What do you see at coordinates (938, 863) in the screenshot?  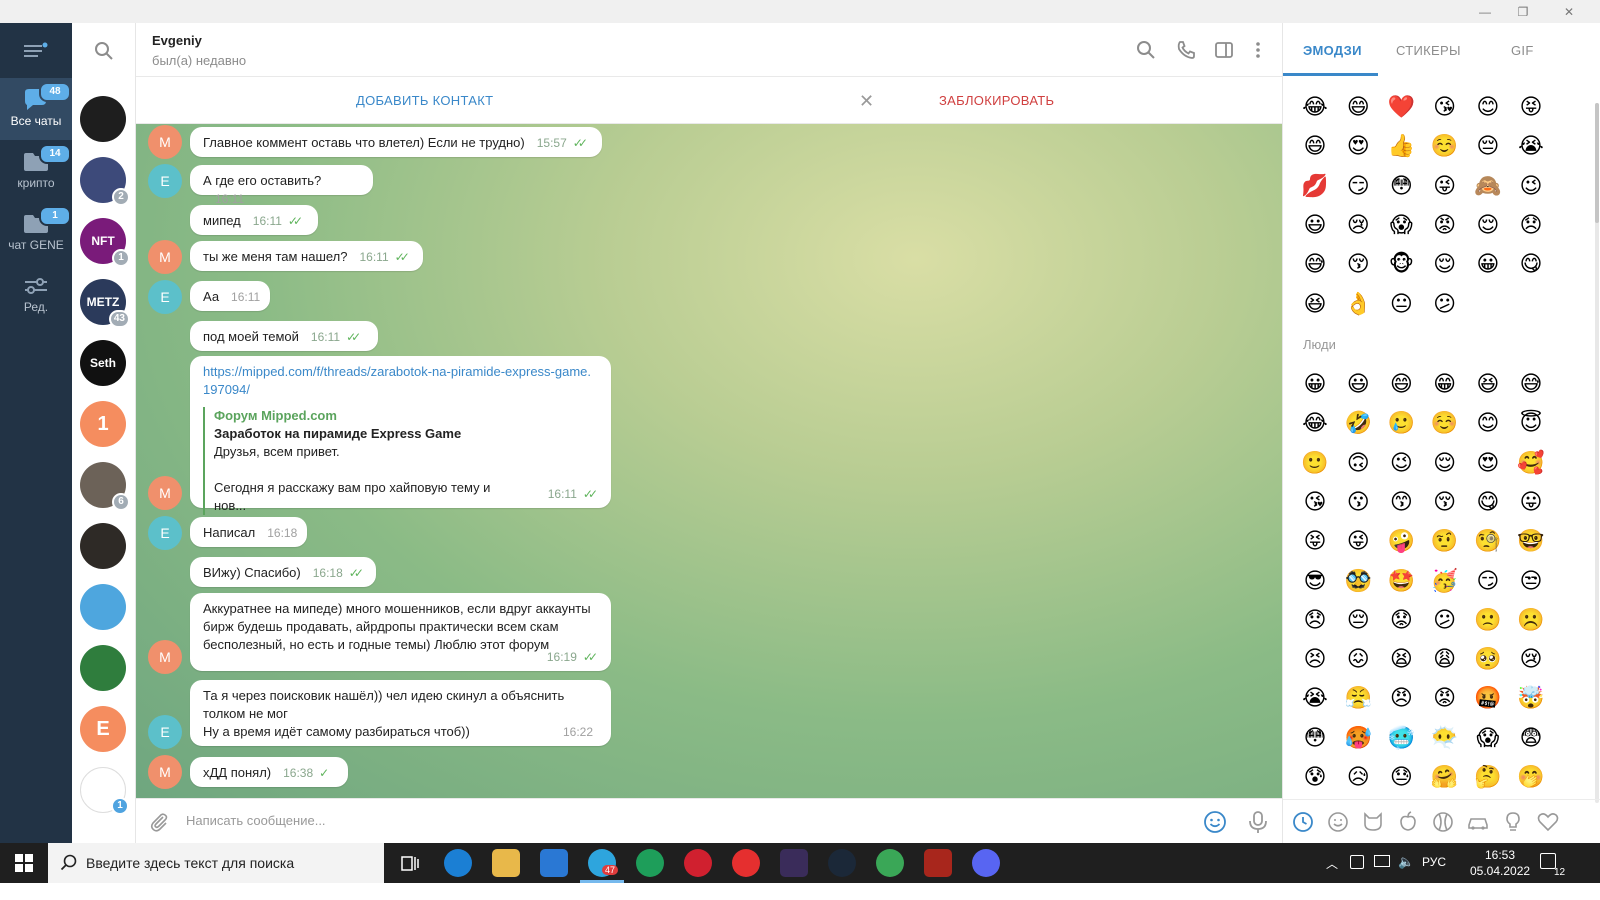 I see `dota-icon` at bounding box center [938, 863].